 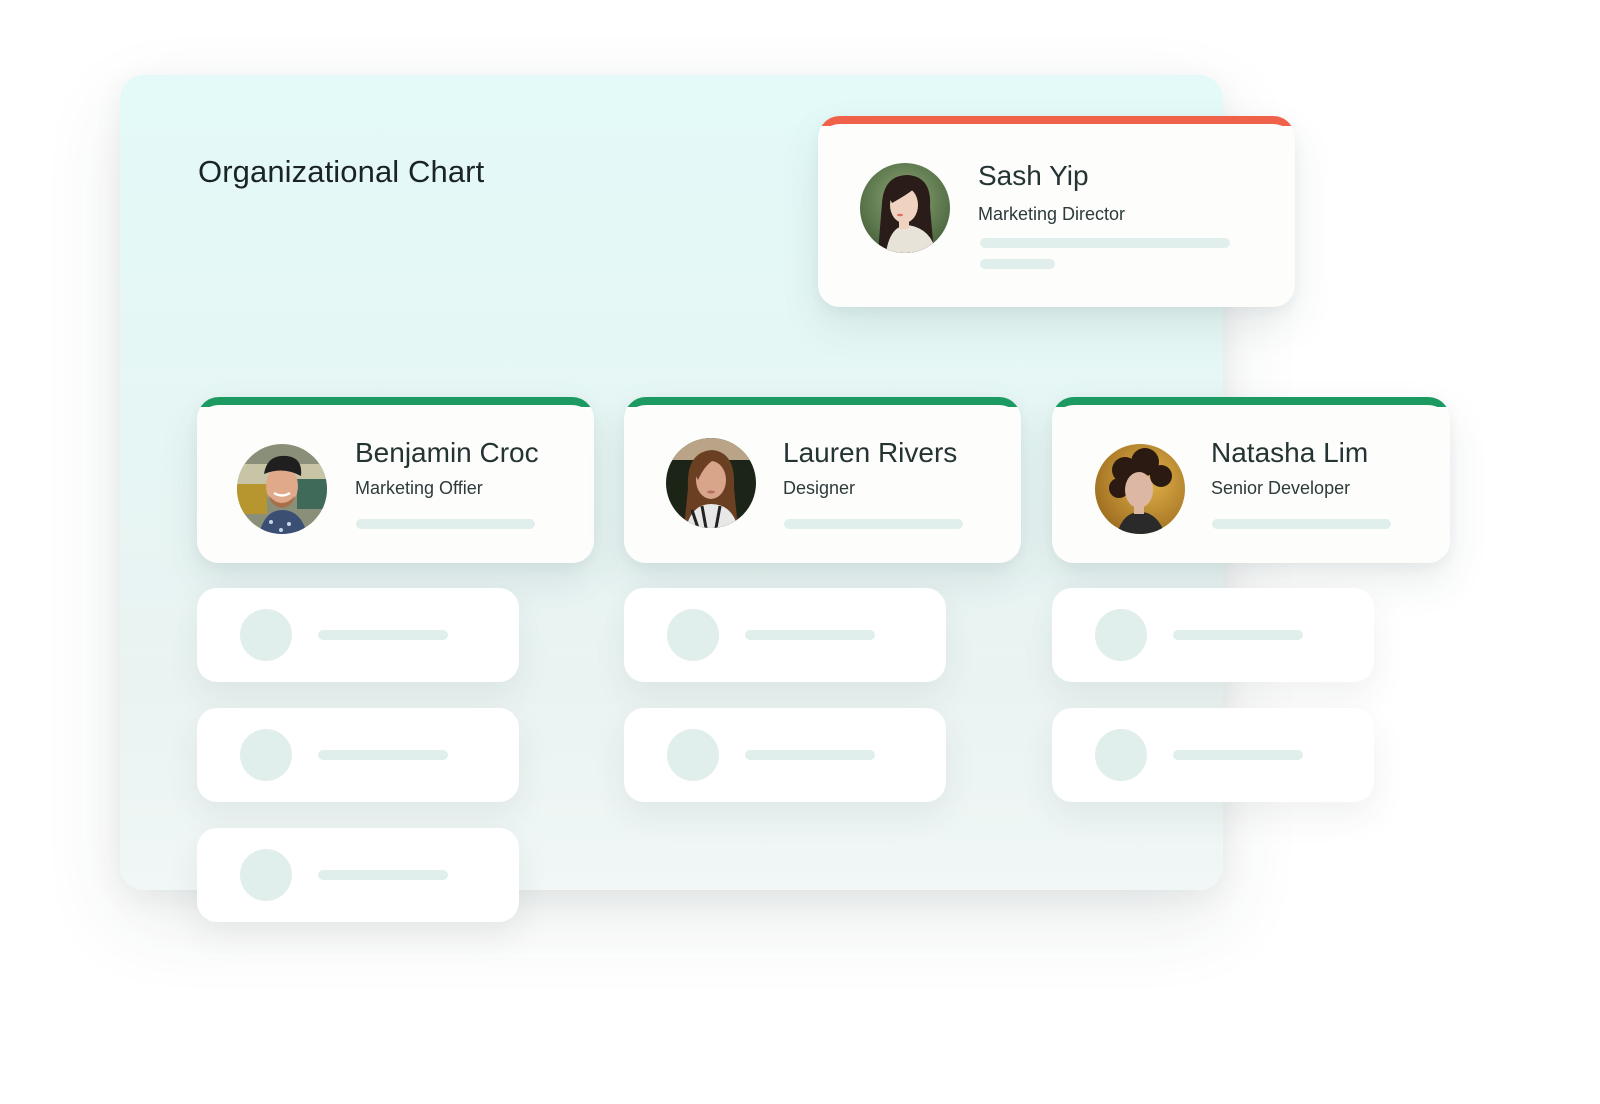 I want to click on team-member-name: Natasha Lim, so click(x=1290, y=452).